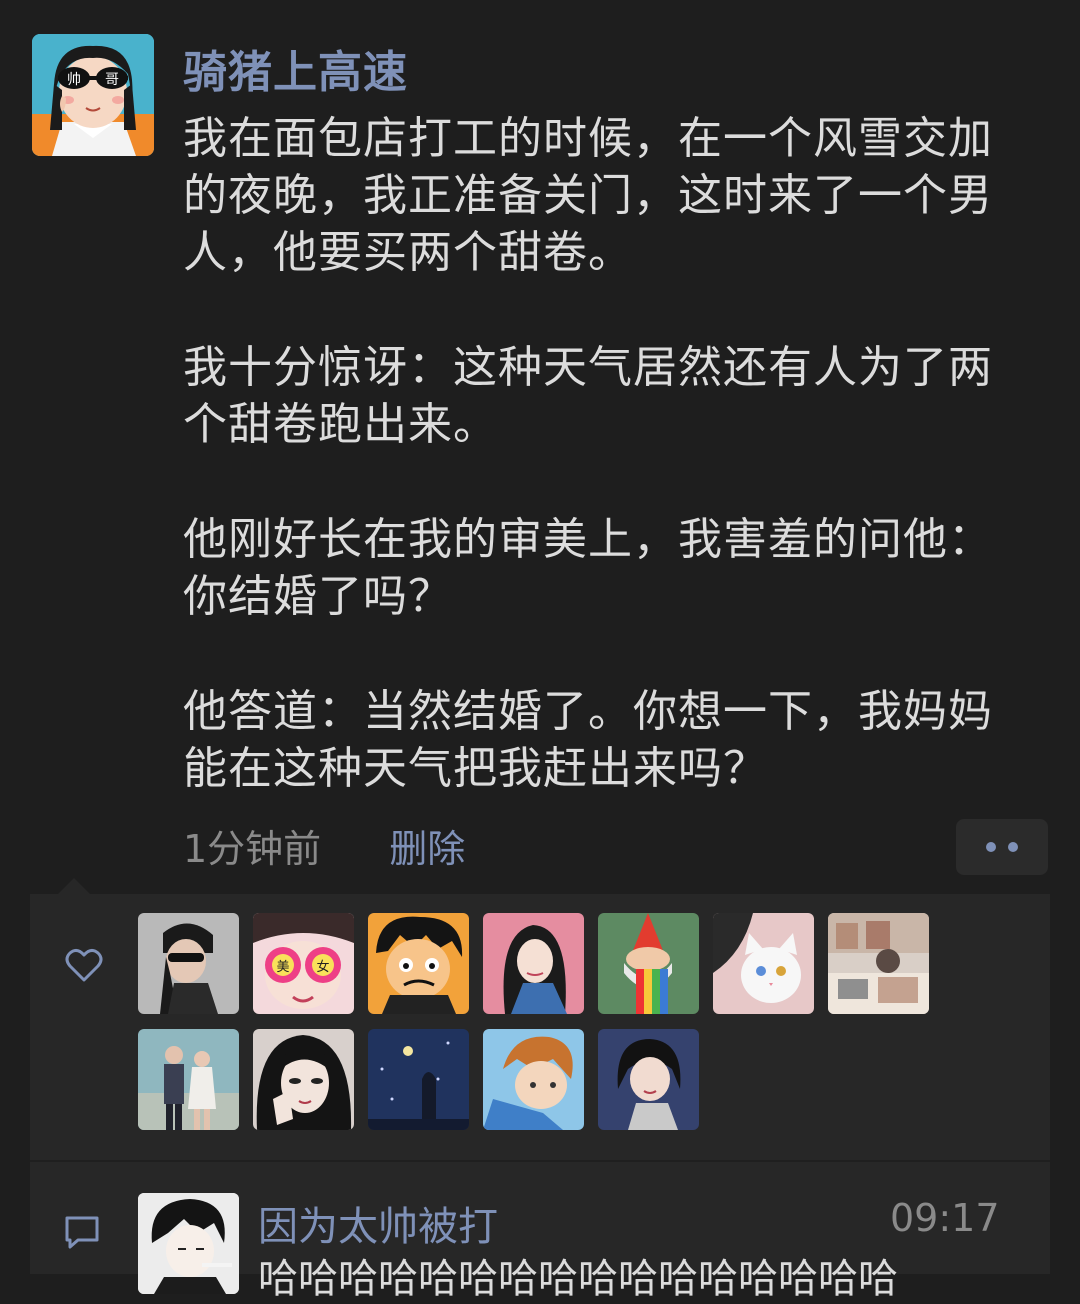 The height and width of the screenshot is (1304, 1080). What do you see at coordinates (945, 1218) in the screenshot?
I see `comment-time: 09:17` at bounding box center [945, 1218].